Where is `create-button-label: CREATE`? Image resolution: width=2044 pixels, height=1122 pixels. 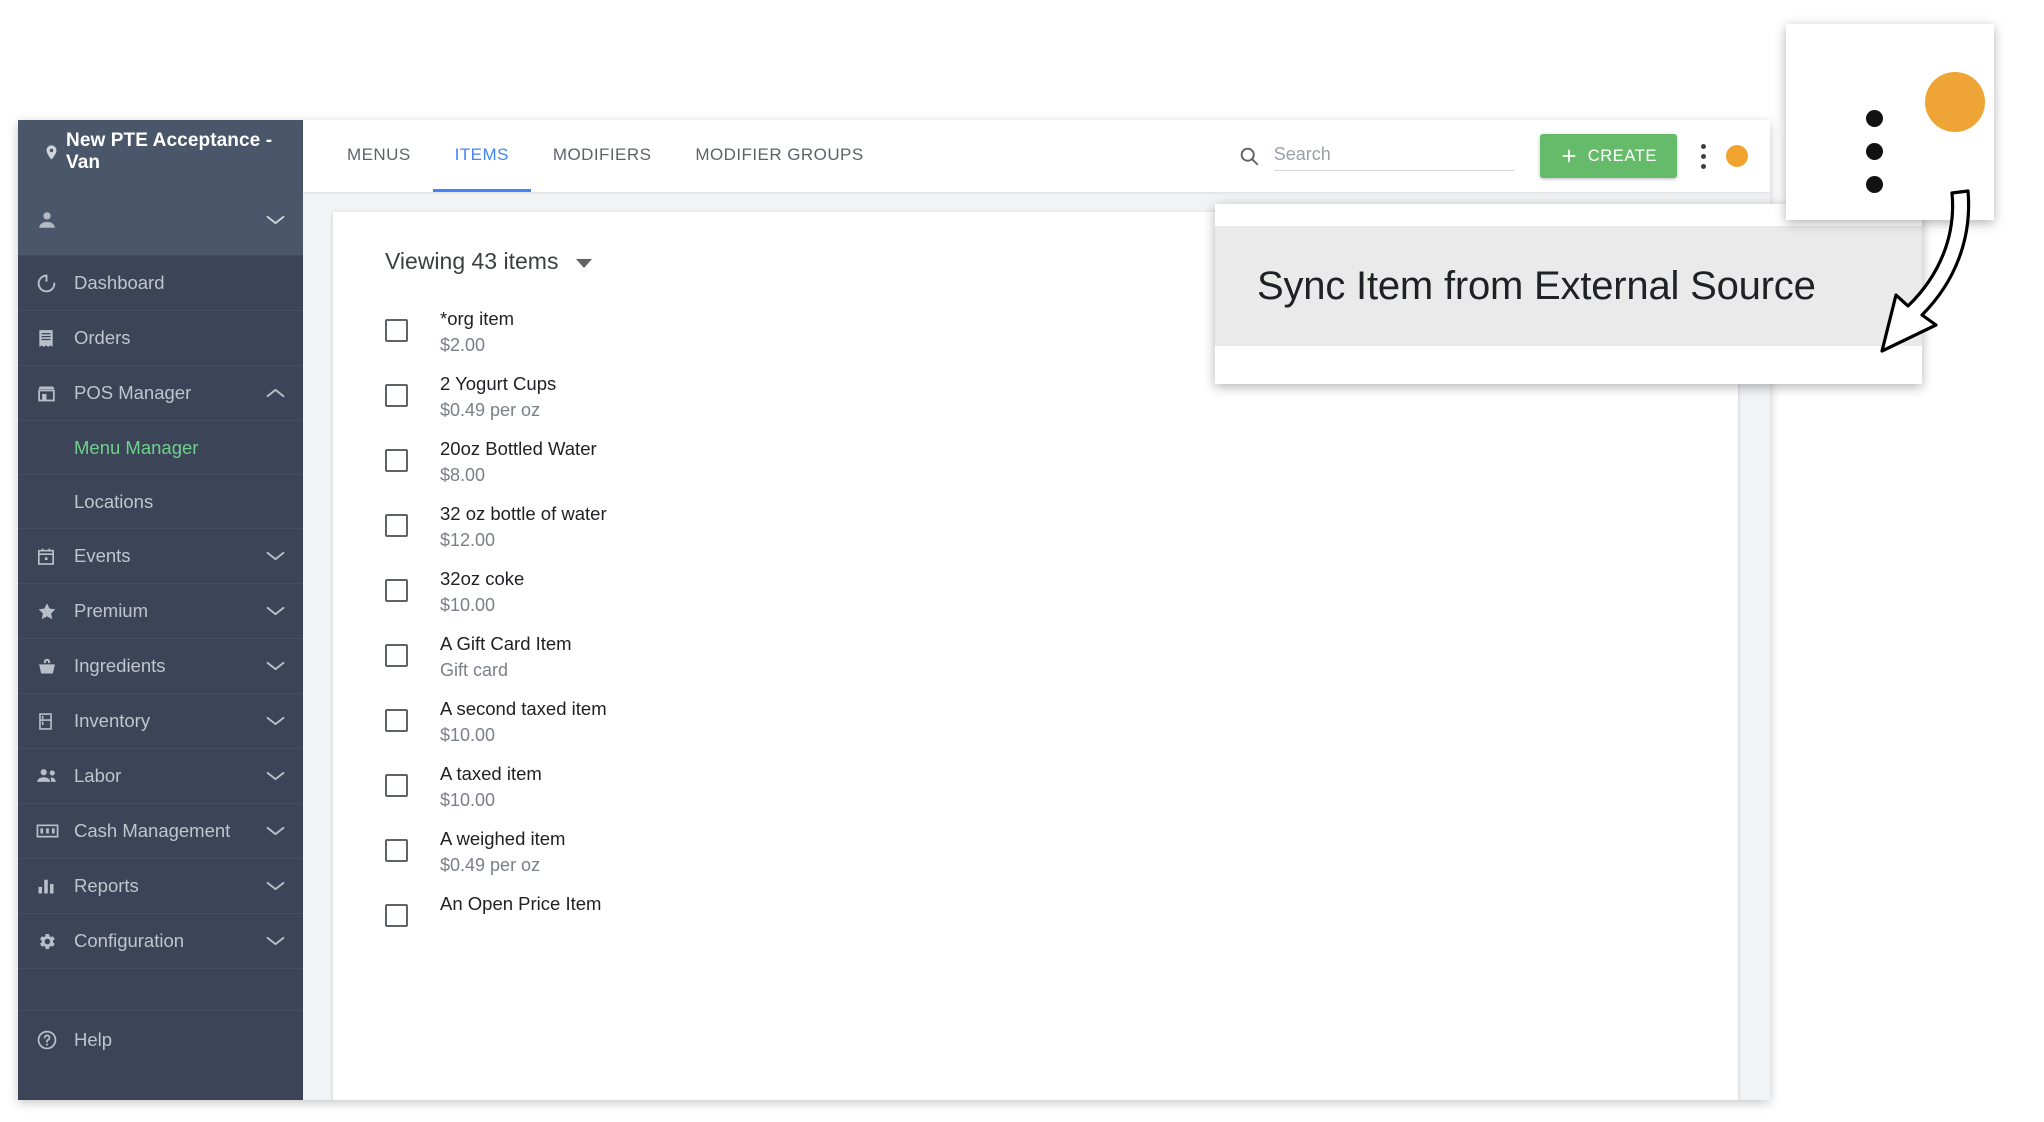
create-button-label: CREATE is located at coordinates (1622, 155).